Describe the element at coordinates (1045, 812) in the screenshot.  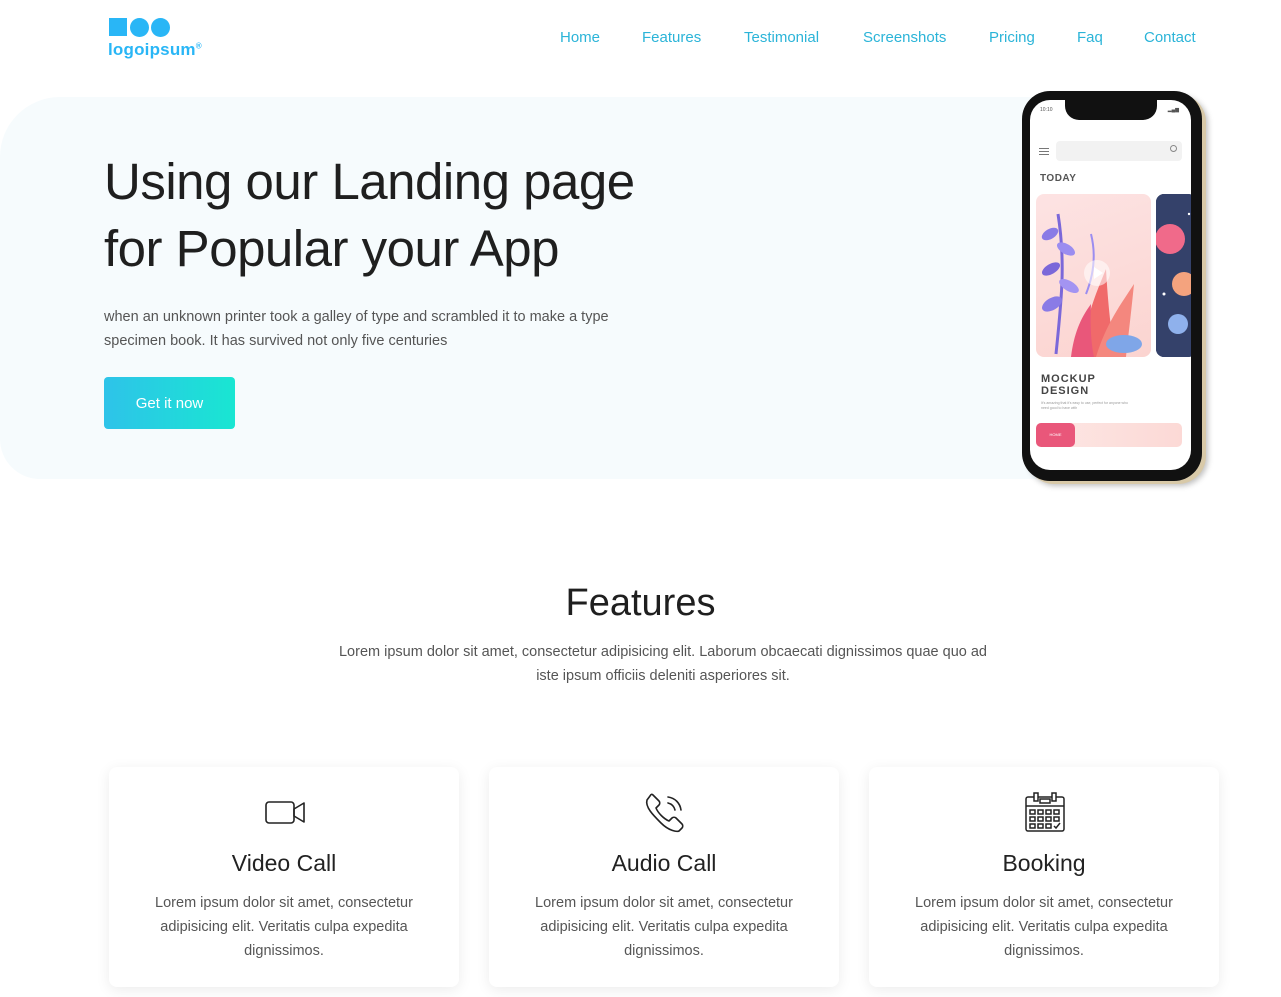
I see `calendar-icon` at that location.